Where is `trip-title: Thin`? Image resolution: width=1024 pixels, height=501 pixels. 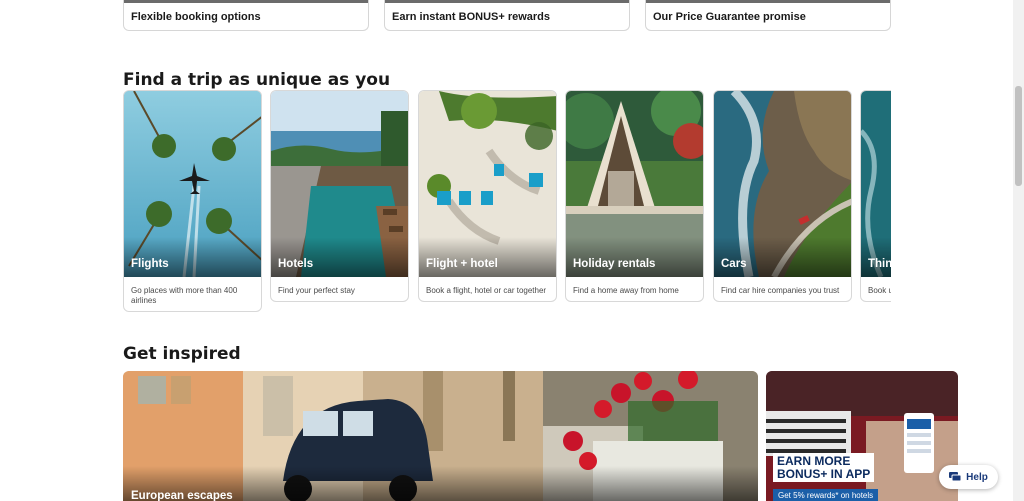
trip-title: Thin is located at coordinates (879, 264).